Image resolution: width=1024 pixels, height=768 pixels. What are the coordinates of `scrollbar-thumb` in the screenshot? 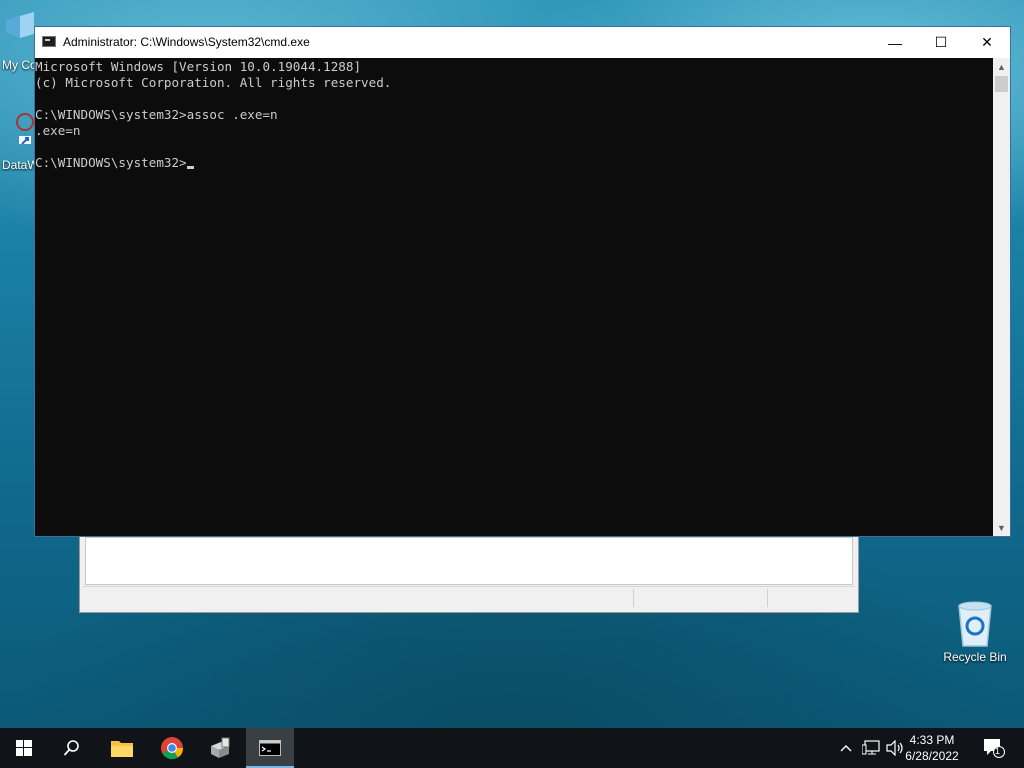 It's located at (1001, 84).